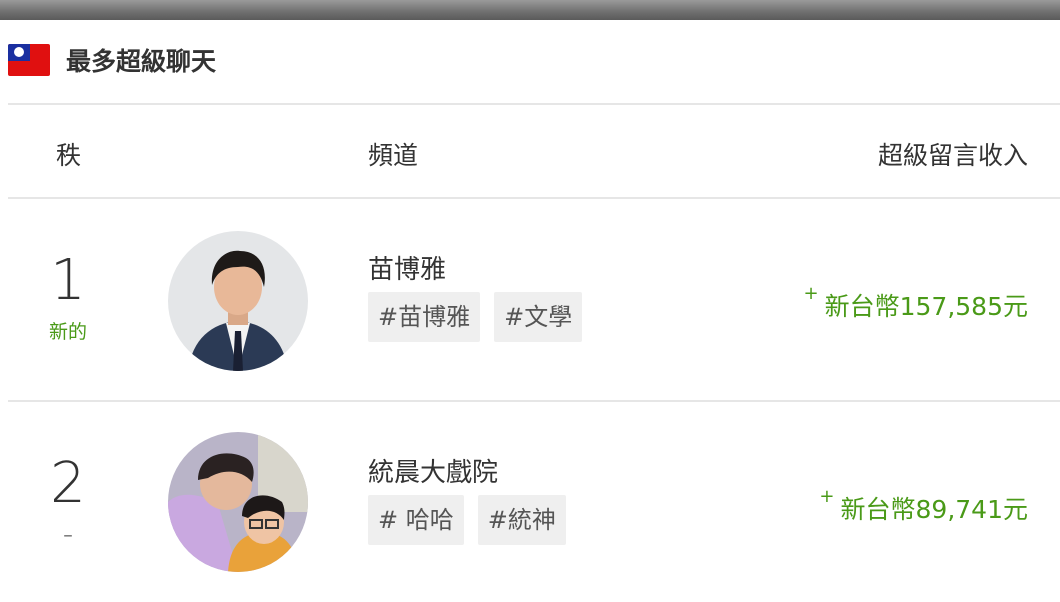 The image size is (1060, 602). What do you see at coordinates (534, 104) in the screenshot?
I see `divider` at bounding box center [534, 104].